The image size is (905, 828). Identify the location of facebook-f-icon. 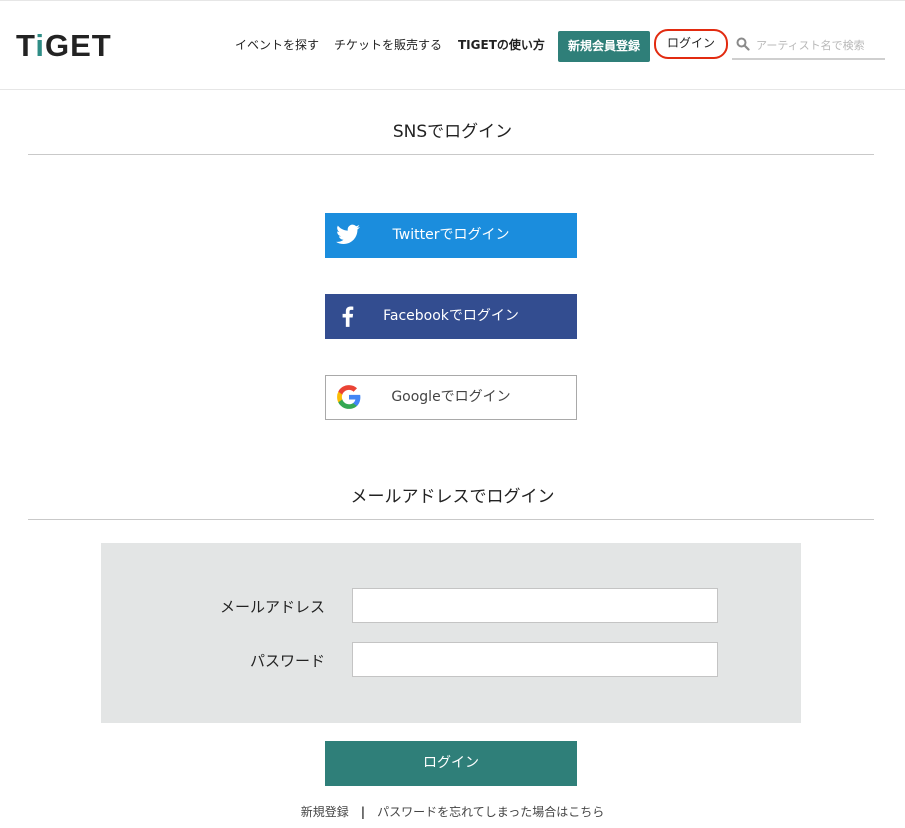
(348, 316).